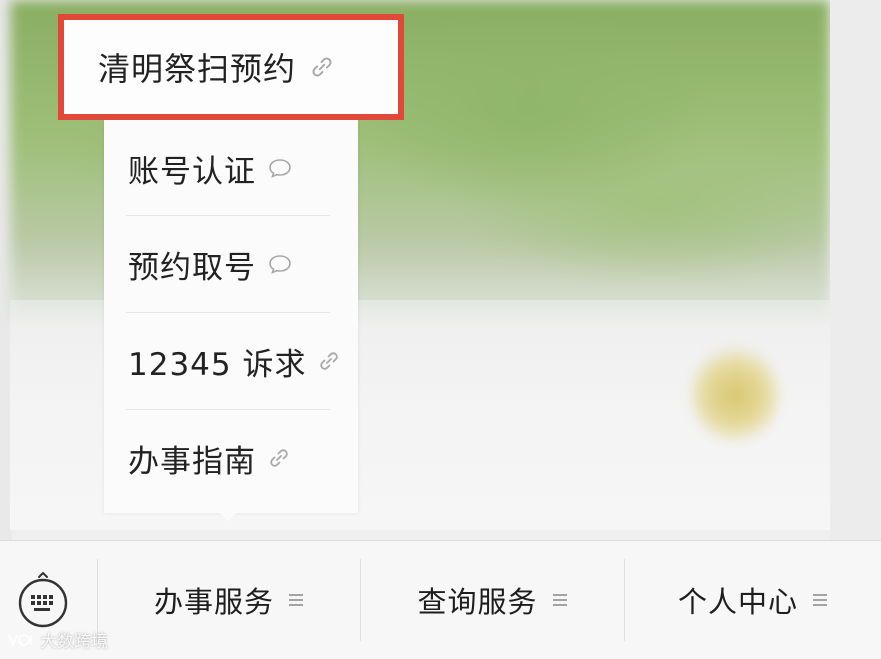 This screenshot has width=881, height=659. Describe the element at coordinates (21, 640) in the screenshot. I see `watermark-logo-icon` at that location.